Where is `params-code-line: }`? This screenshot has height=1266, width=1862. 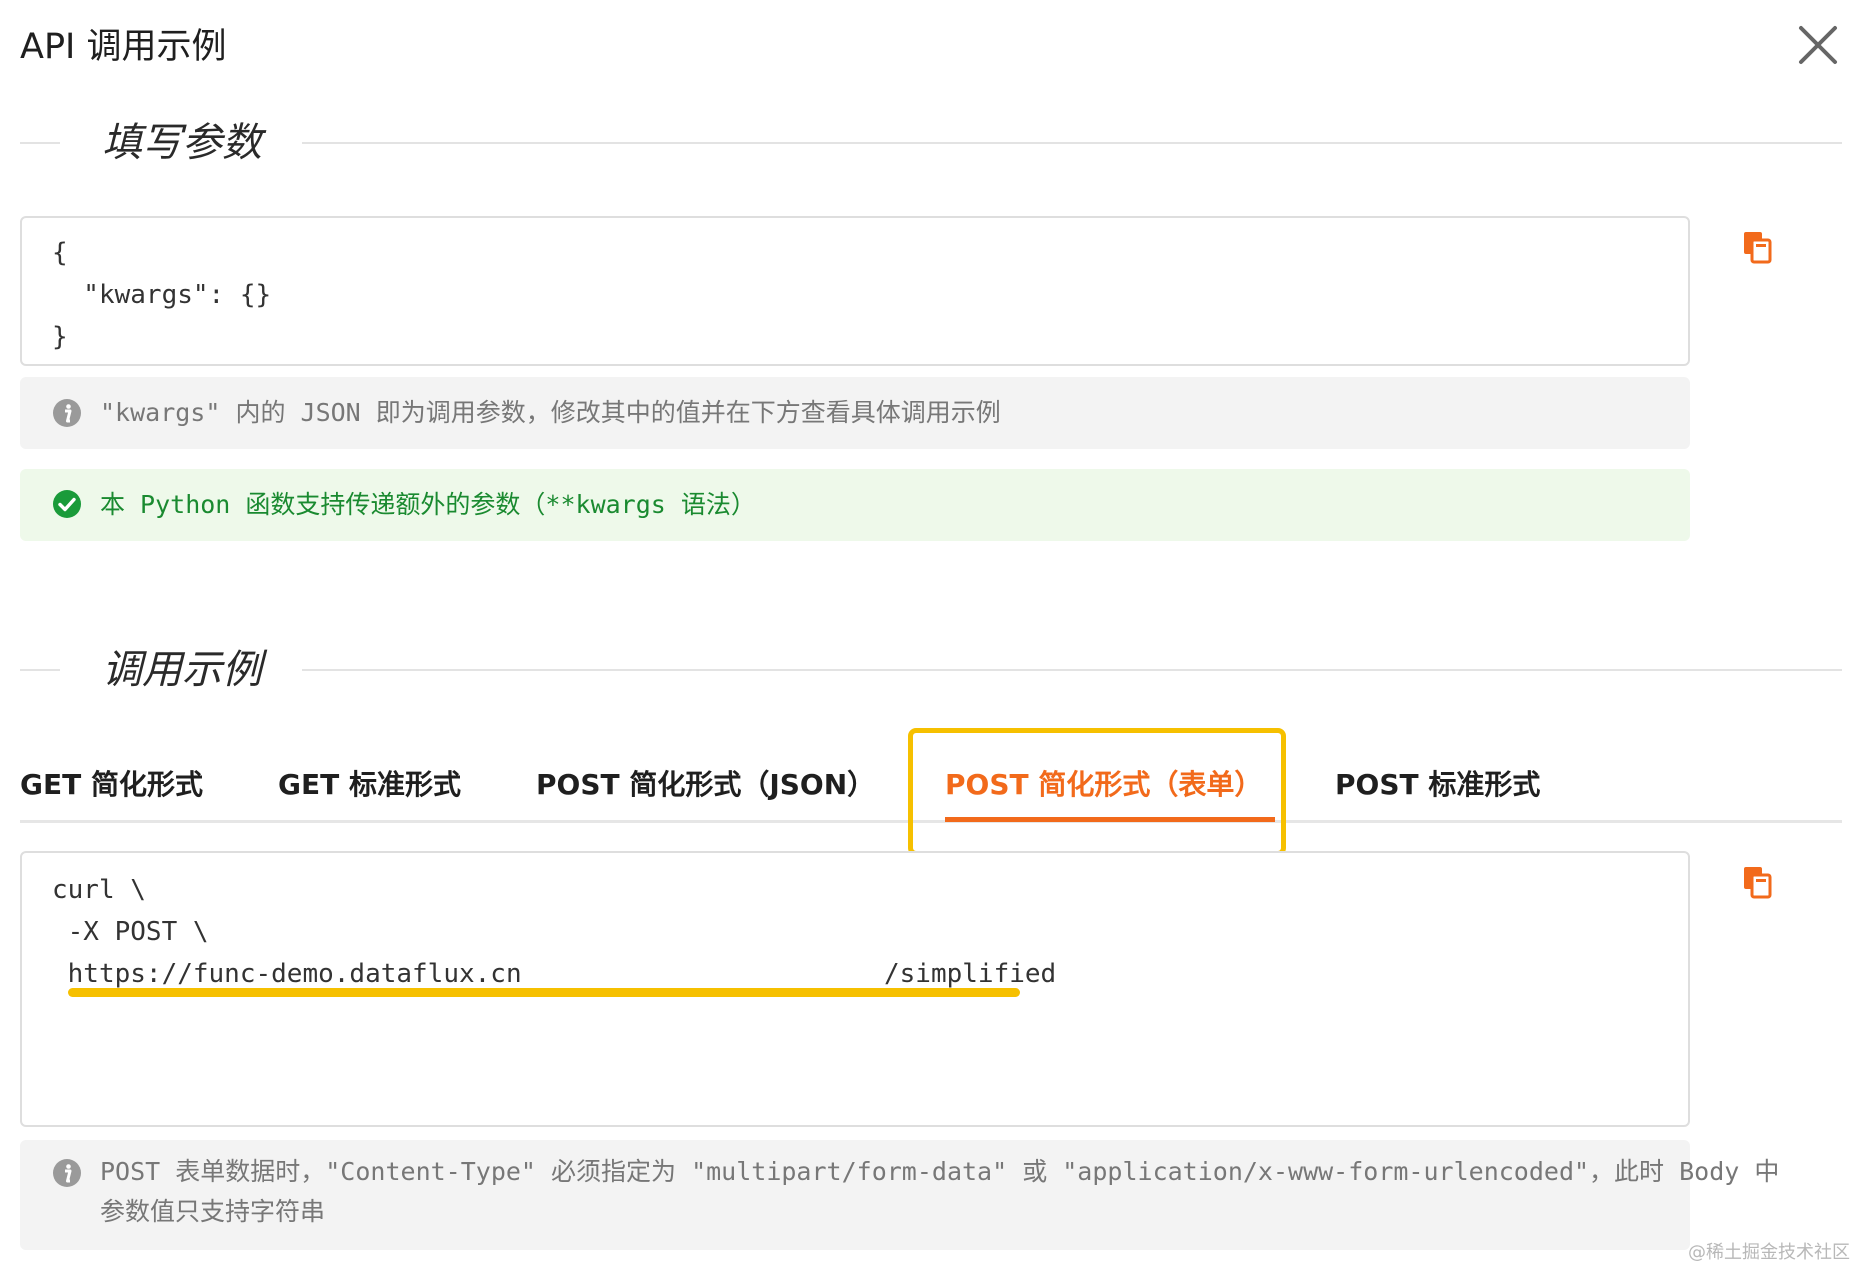 params-code-line: } is located at coordinates (60, 337).